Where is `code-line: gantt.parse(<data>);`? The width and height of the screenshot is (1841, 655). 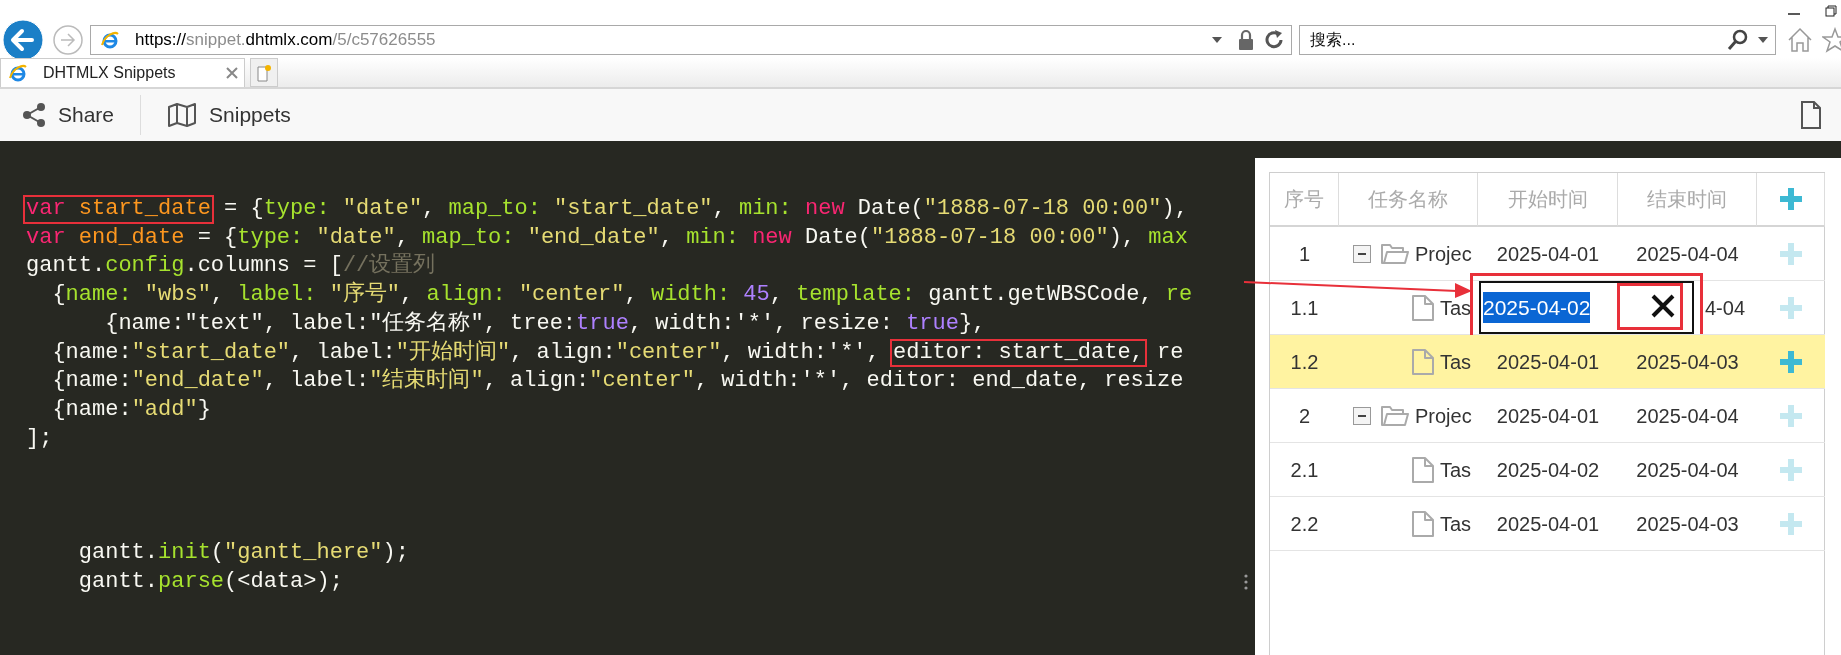
code-line: gantt.parse(<data>); is located at coordinates (210, 582).